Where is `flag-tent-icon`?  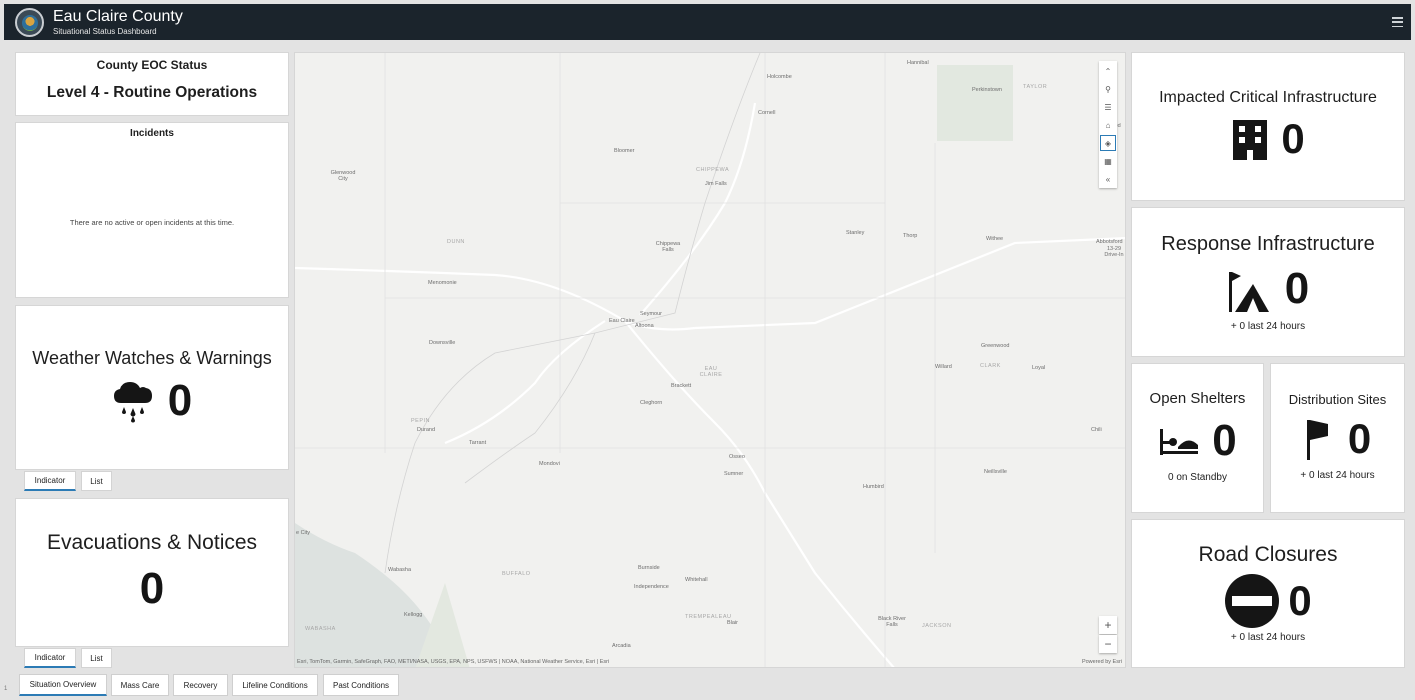 flag-tent-icon is located at coordinates (1248, 292).